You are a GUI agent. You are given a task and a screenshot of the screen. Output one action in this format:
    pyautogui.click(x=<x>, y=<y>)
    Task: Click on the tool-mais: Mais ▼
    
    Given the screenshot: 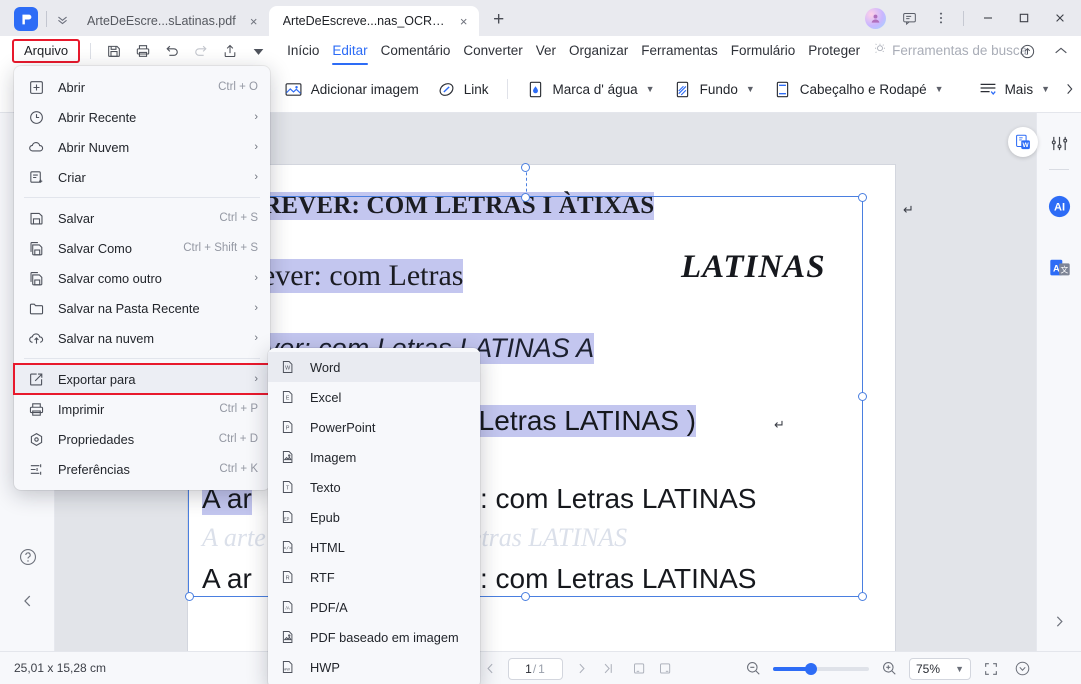 What is the action you would take?
    pyautogui.click(x=1014, y=89)
    